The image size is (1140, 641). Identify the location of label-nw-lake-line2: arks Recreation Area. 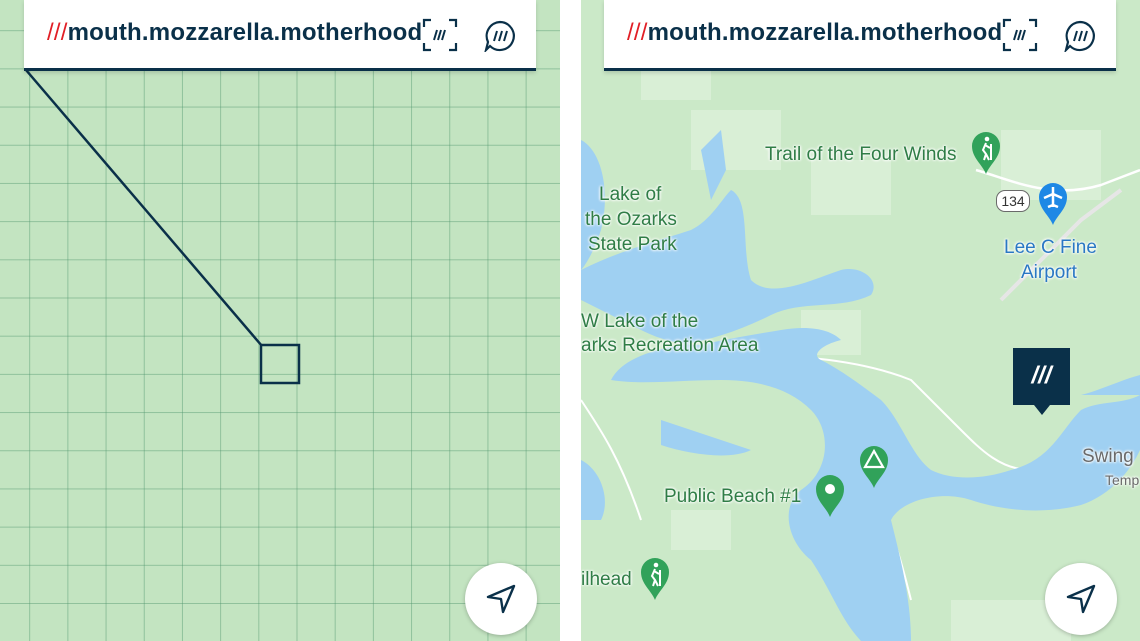
(669, 345).